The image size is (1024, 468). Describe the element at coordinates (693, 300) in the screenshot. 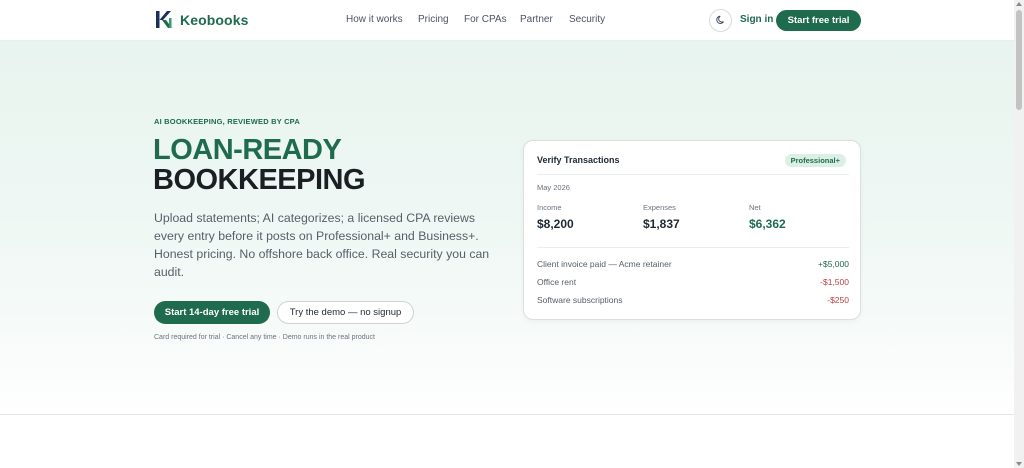

I see `transaction-row: Software subscriptions -$250` at that location.